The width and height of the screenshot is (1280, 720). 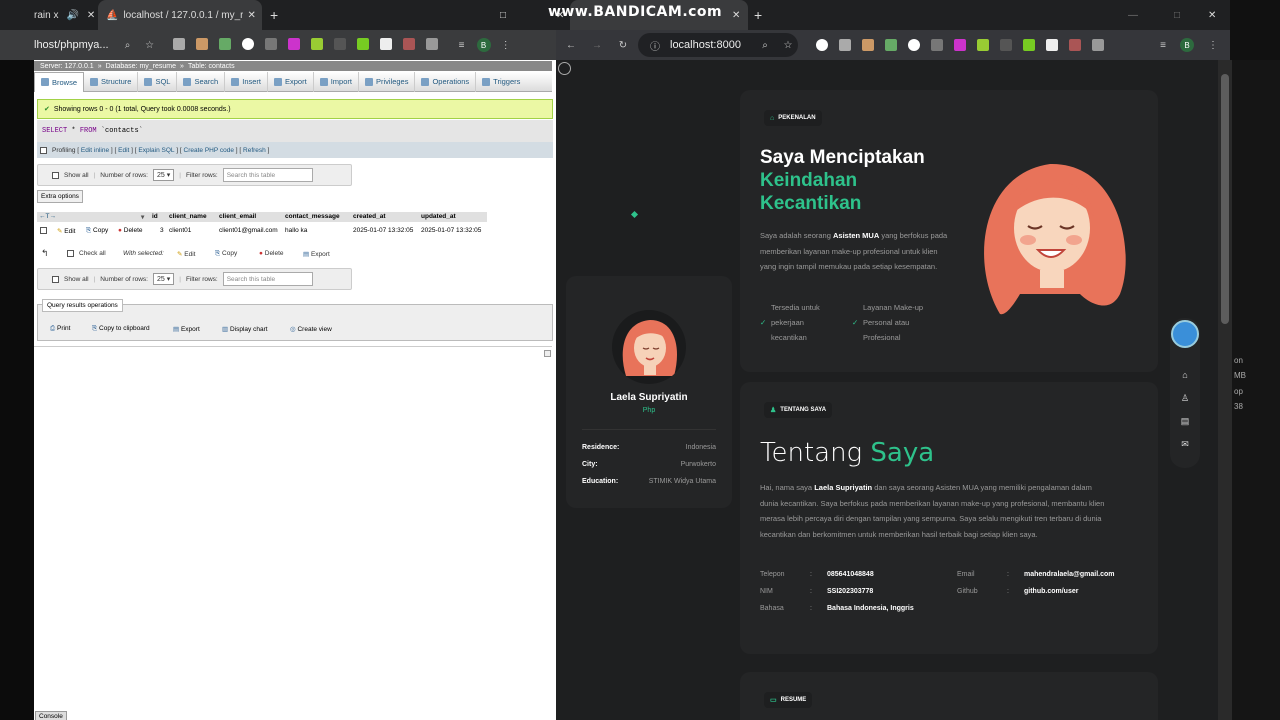 I want to click on site-info-icon: ⓘ, so click(x=655, y=45).